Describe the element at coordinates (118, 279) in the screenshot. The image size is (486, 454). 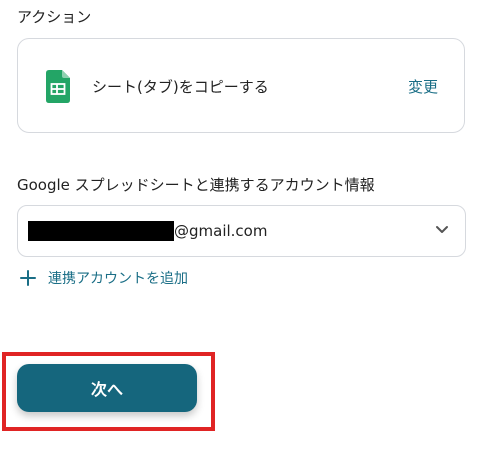
I see `add-account-label: 連携アカウントを追加` at that location.